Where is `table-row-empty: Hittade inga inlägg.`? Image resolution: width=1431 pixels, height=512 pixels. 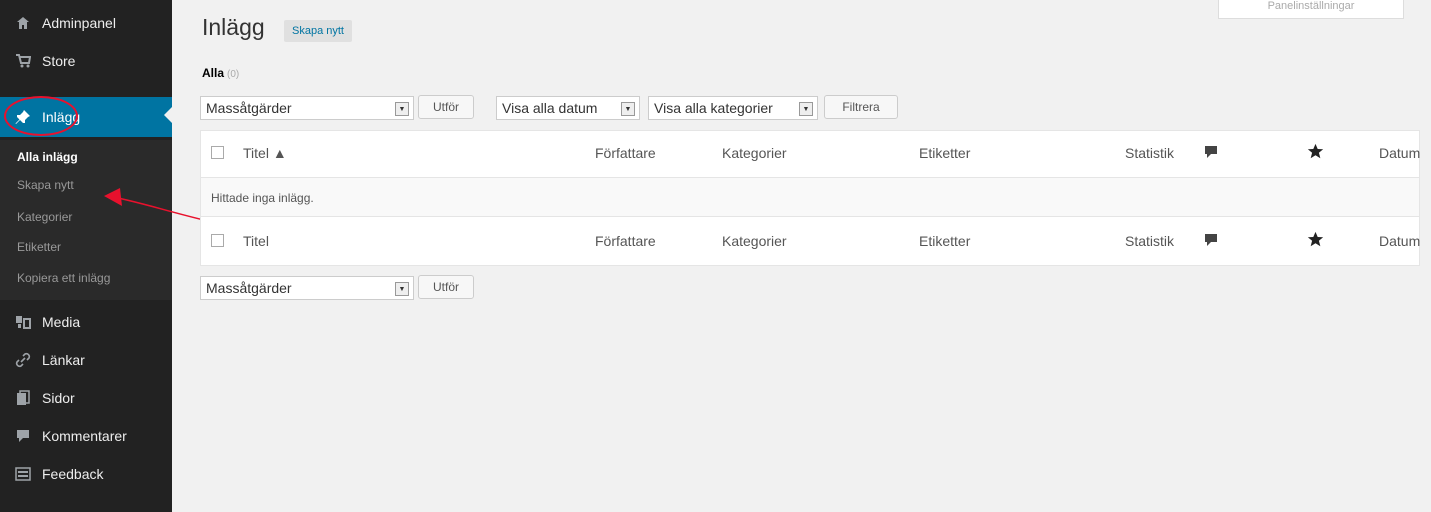
table-row-empty: Hittade inga inlägg. is located at coordinates (810, 197).